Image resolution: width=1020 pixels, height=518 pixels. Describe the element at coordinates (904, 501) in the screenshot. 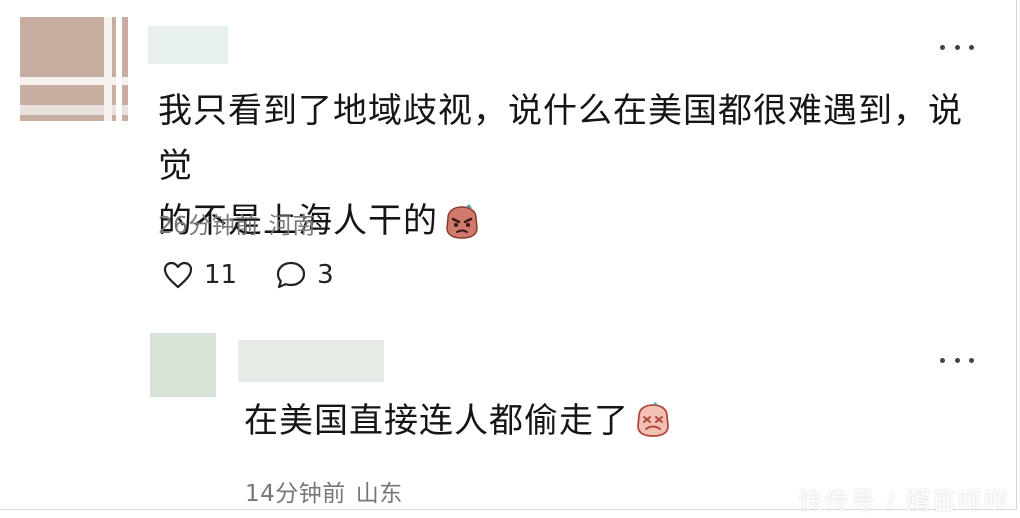

I see `watermark: 快传号 / 婿笛咩咩` at that location.